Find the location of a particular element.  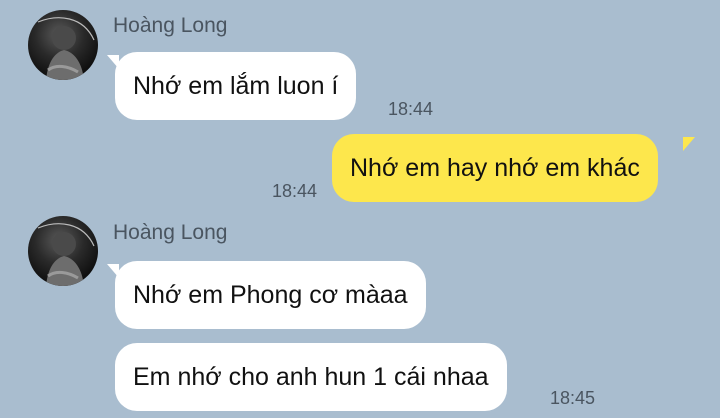

message-text: Nhớ em Phong cơ màaa is located at coordinates (270, 294).